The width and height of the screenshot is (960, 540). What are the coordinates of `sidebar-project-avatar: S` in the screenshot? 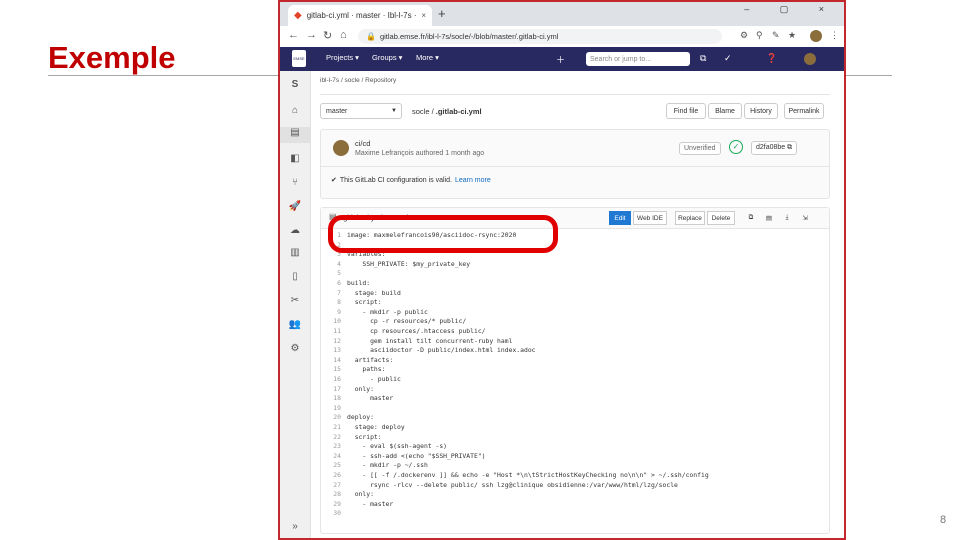 It's located at (295, 84).